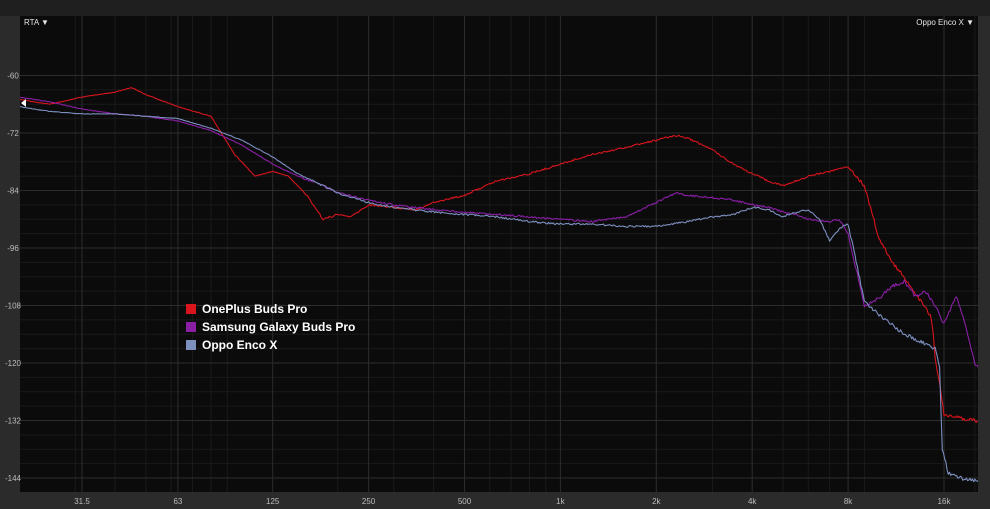 The image size is (990, 509). What do you see at coordinates (13, 478) in the screenshot?
I see `y-tick-label: -144` at bounding box center [13, 478].